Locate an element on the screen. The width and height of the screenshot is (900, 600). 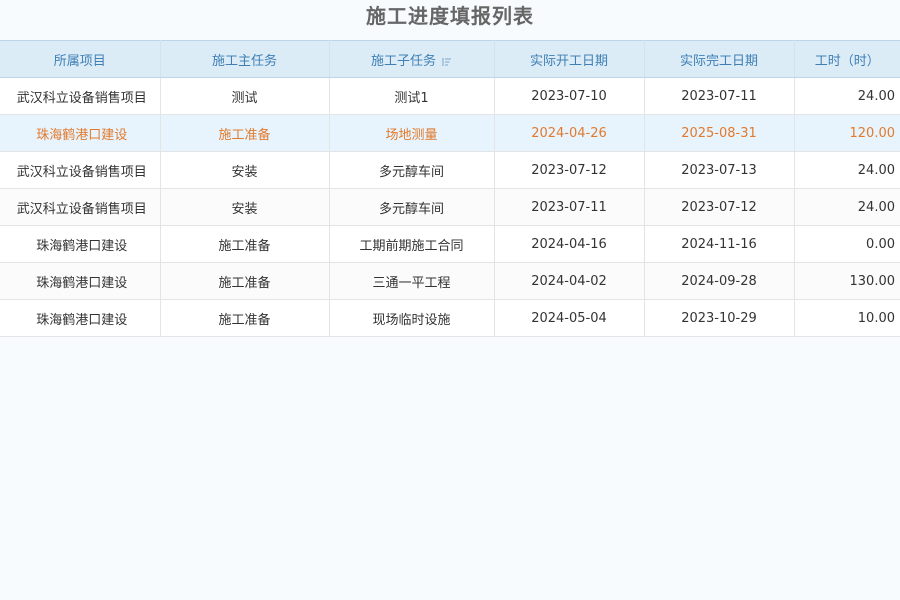
cell-start-date: 2023-07-11 is located at coordinates (569, 207).